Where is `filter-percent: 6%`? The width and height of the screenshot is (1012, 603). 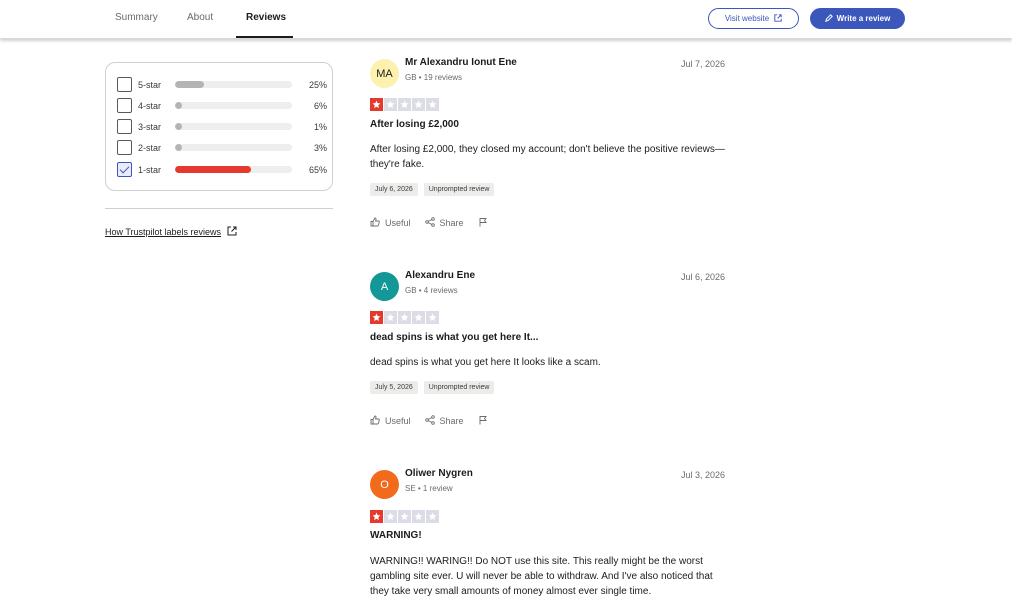 filter-percent: 6% is located at coordinates (320, 106).